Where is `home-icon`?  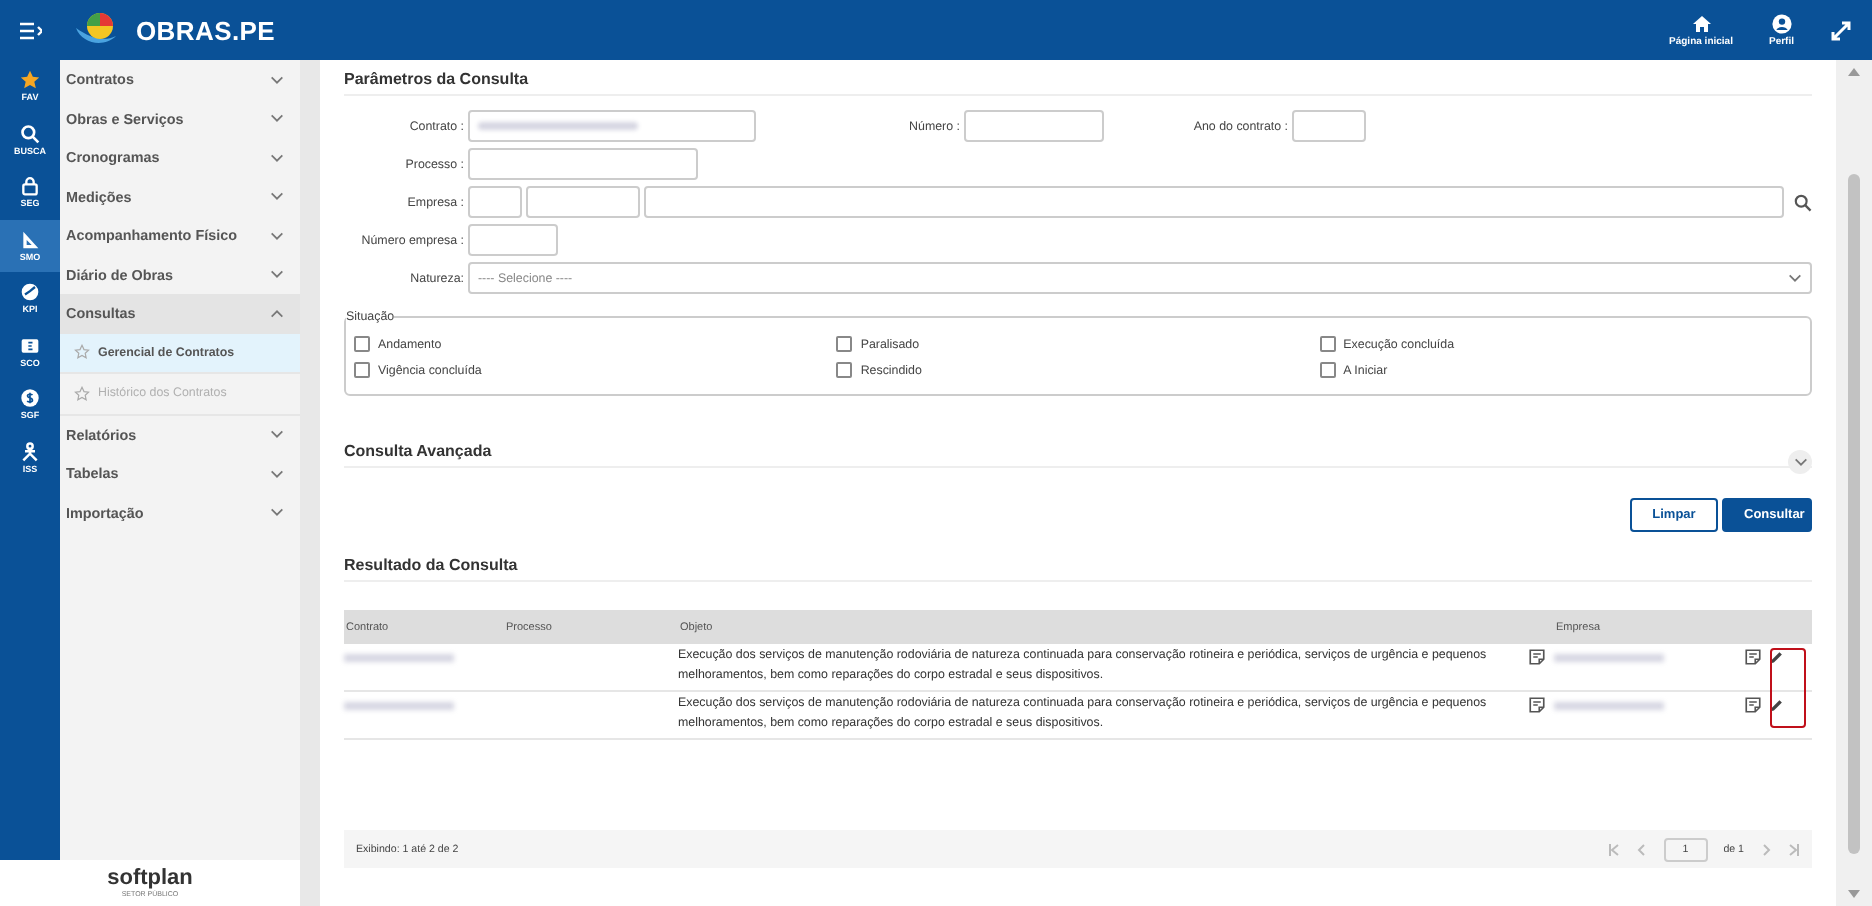
home-icon is located at coordinates (1701, 23).